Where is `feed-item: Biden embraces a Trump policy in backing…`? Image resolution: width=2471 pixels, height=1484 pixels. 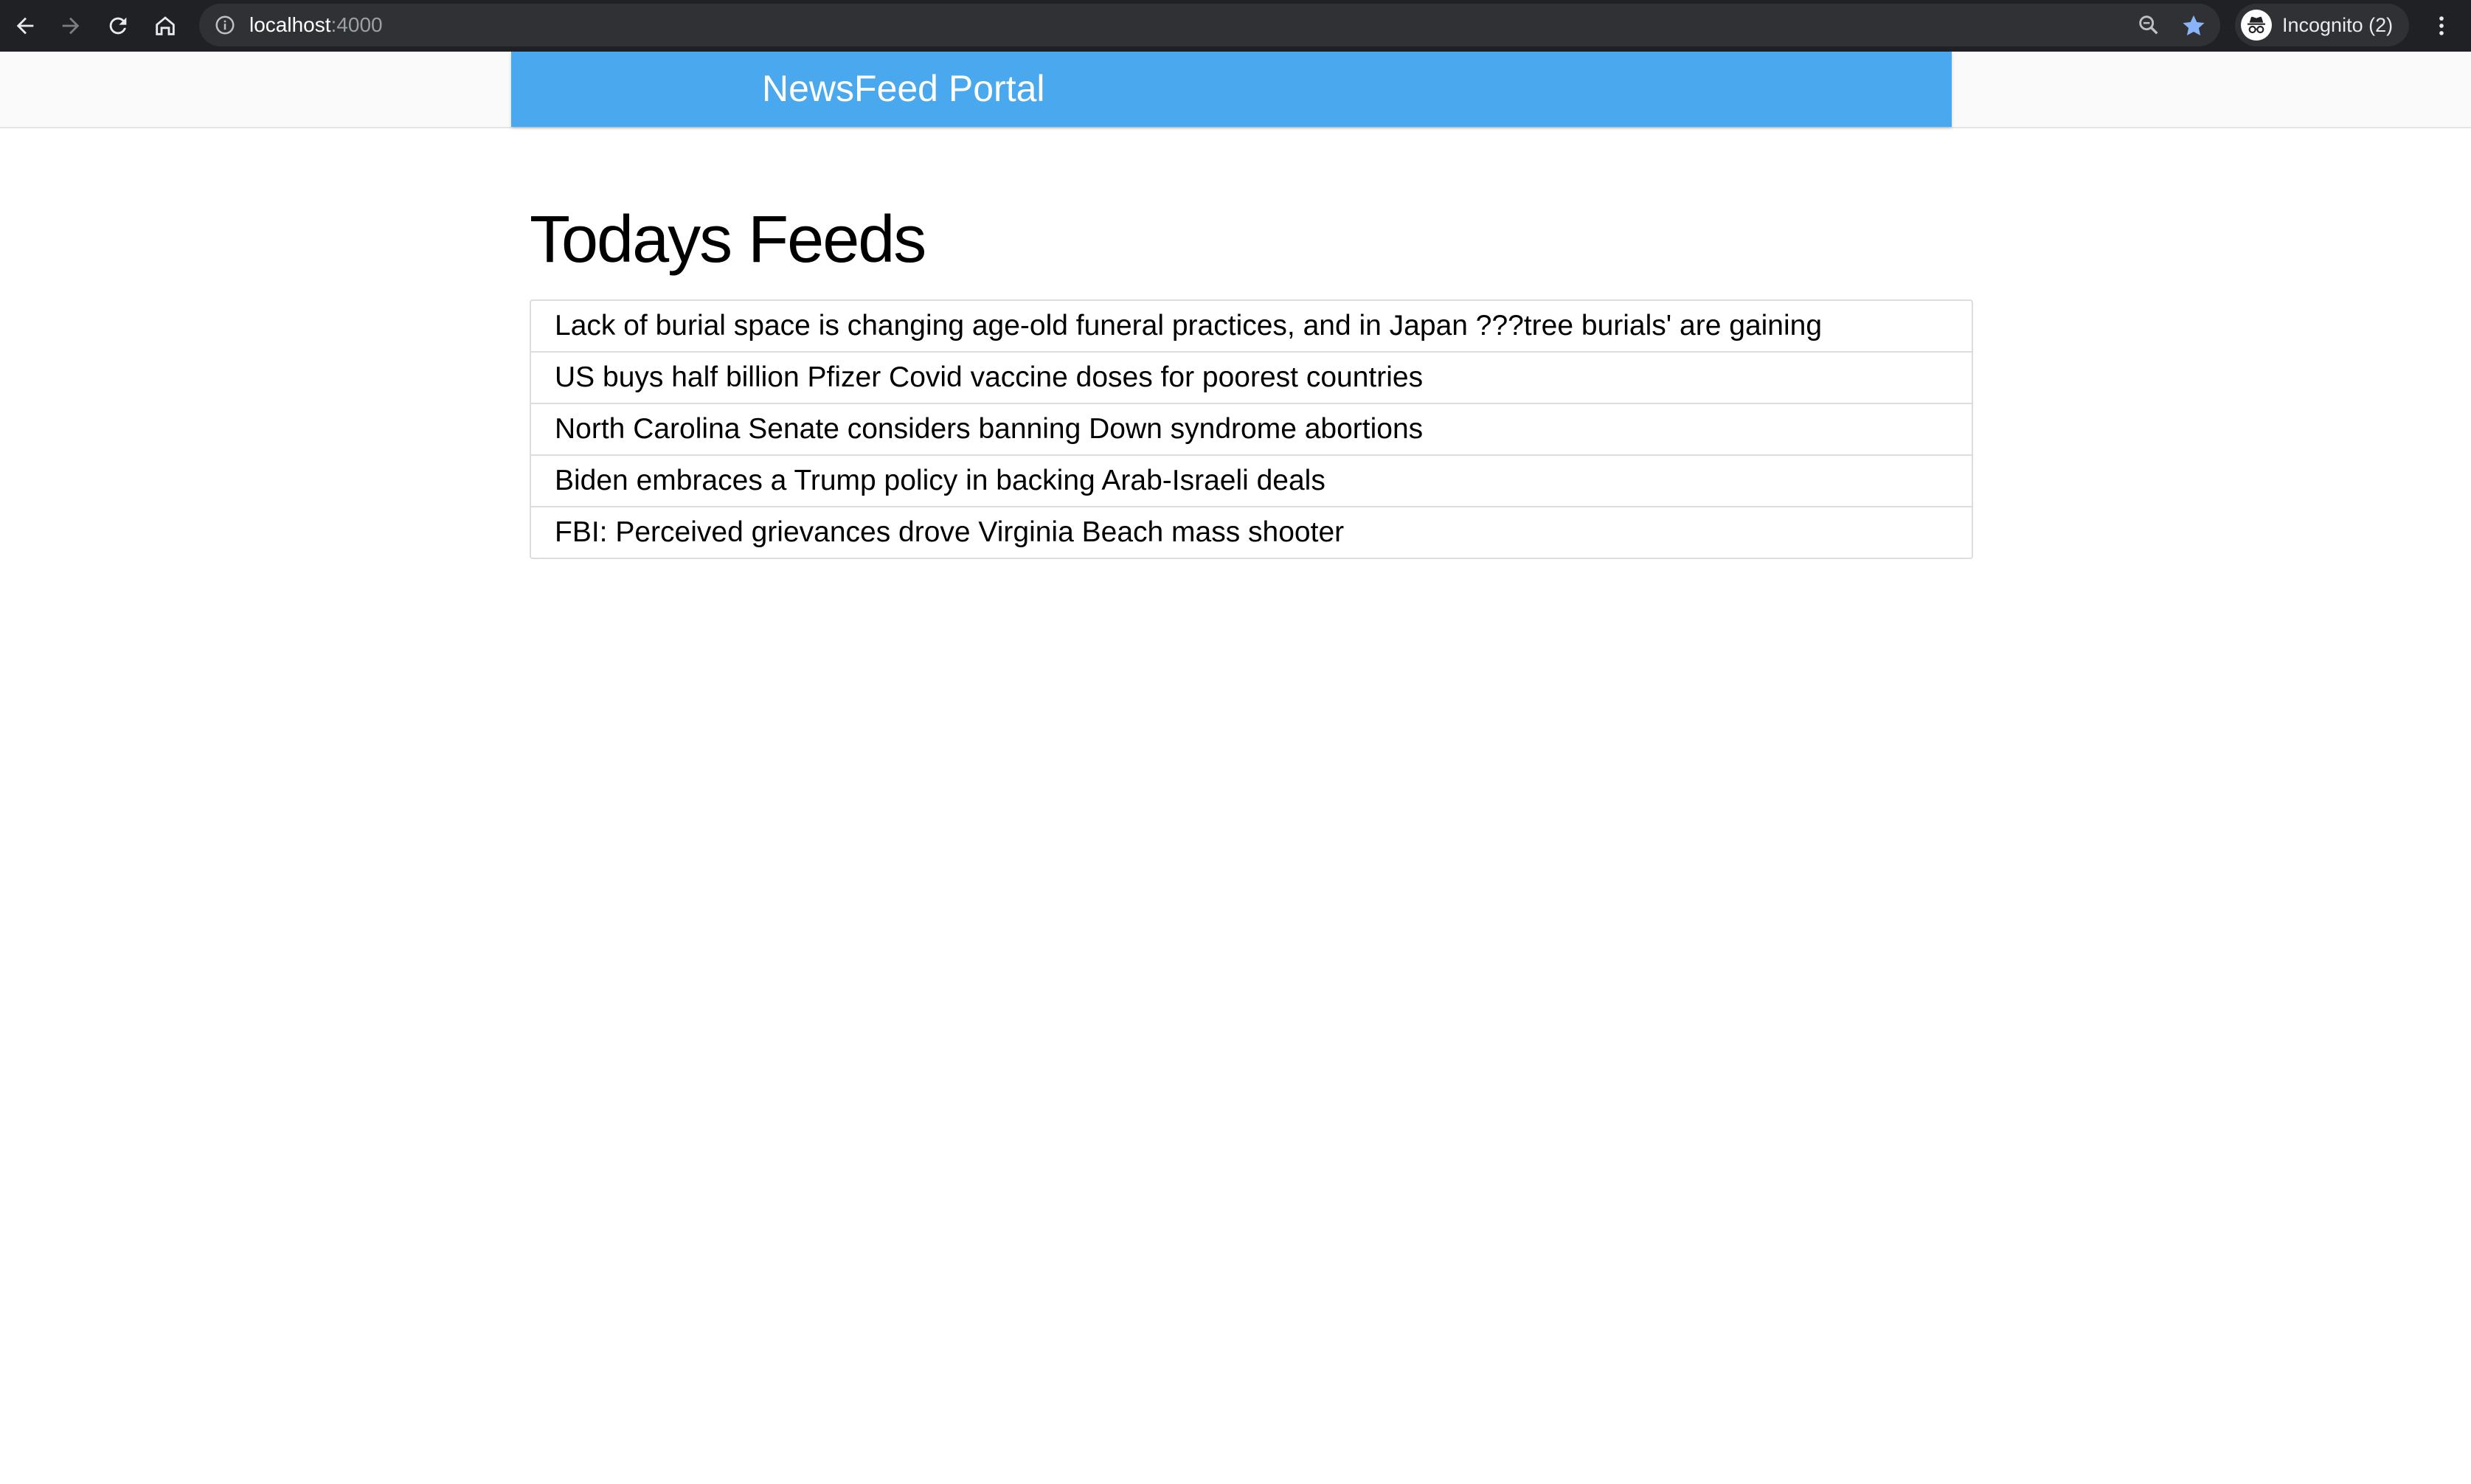
feed-item: Biden embraces a Trump policy in backing… is located at coordinates (1252, 480).